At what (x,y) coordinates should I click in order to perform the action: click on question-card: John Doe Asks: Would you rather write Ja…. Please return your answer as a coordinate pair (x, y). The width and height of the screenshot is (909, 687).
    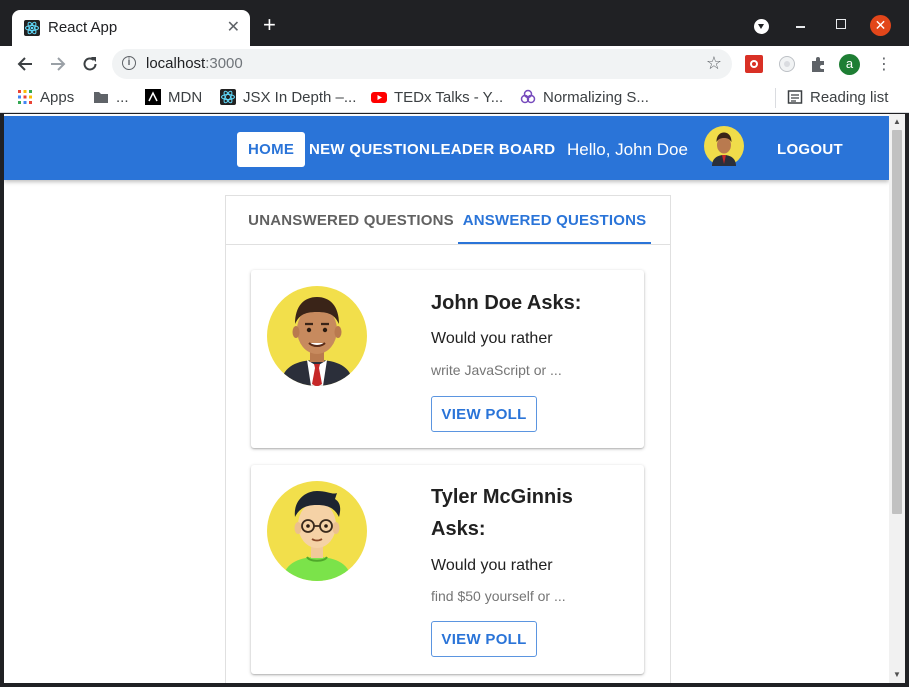
    Looking at the image, I should click on (447, 359).